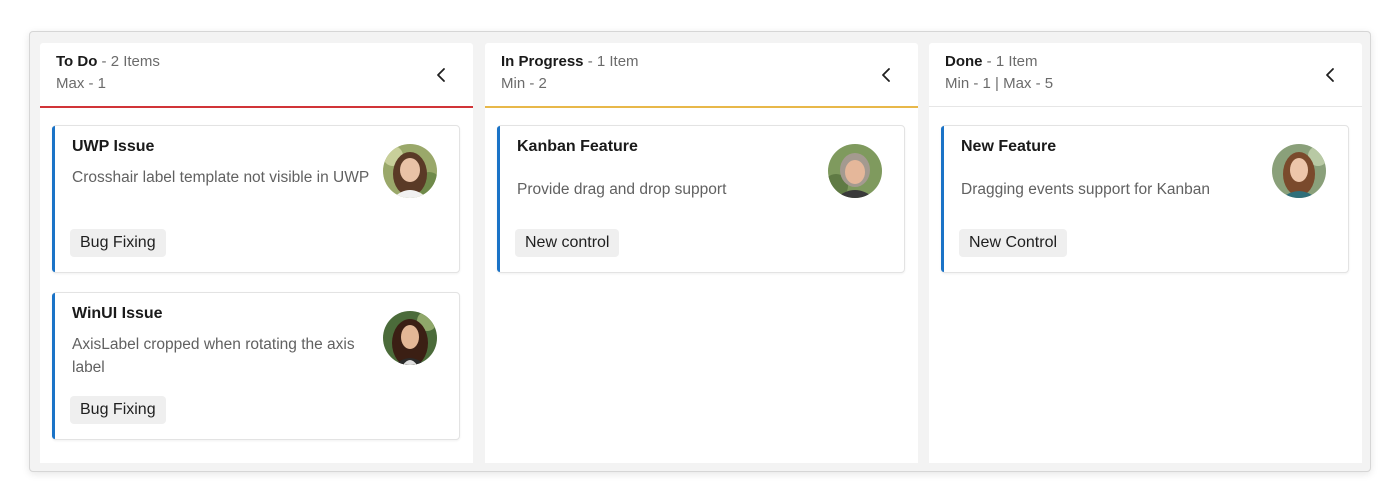 Image resolution: width=1400 pixels, height=494 pixels. What do you see at coordinates (256, 75) in the screenshot?
I see `column-header: To Do - 2 Items Max - 1` at bounding box center [256, 75].